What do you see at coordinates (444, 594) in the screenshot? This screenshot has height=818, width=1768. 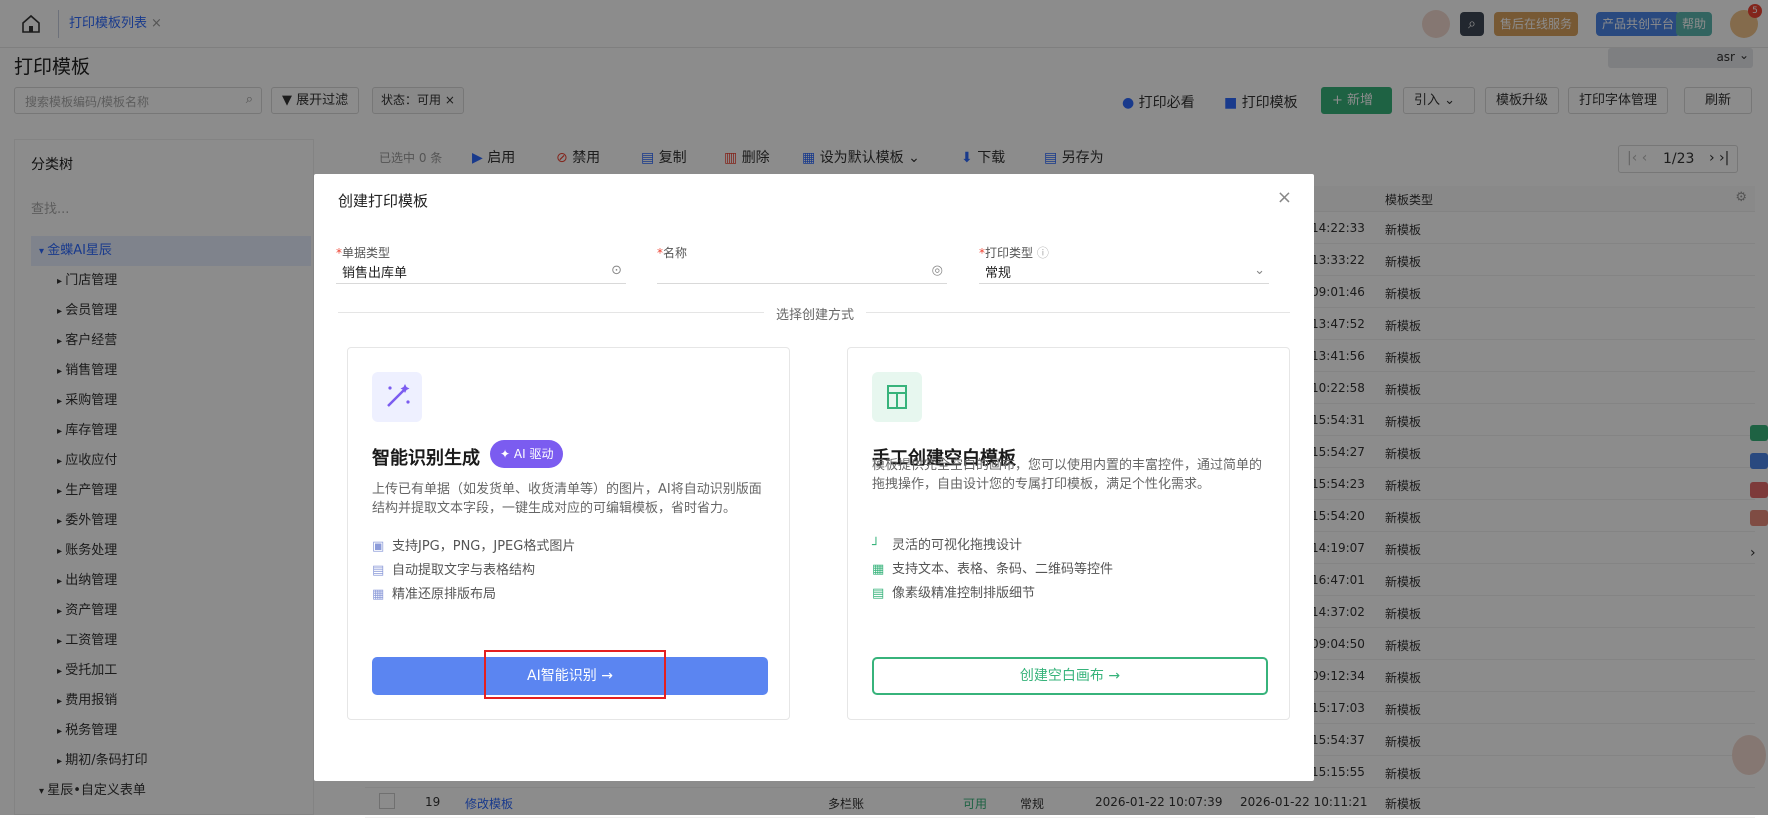 I see `ai-feature-3-label: 精准还原排版布局` at bounding box center [444, 594].